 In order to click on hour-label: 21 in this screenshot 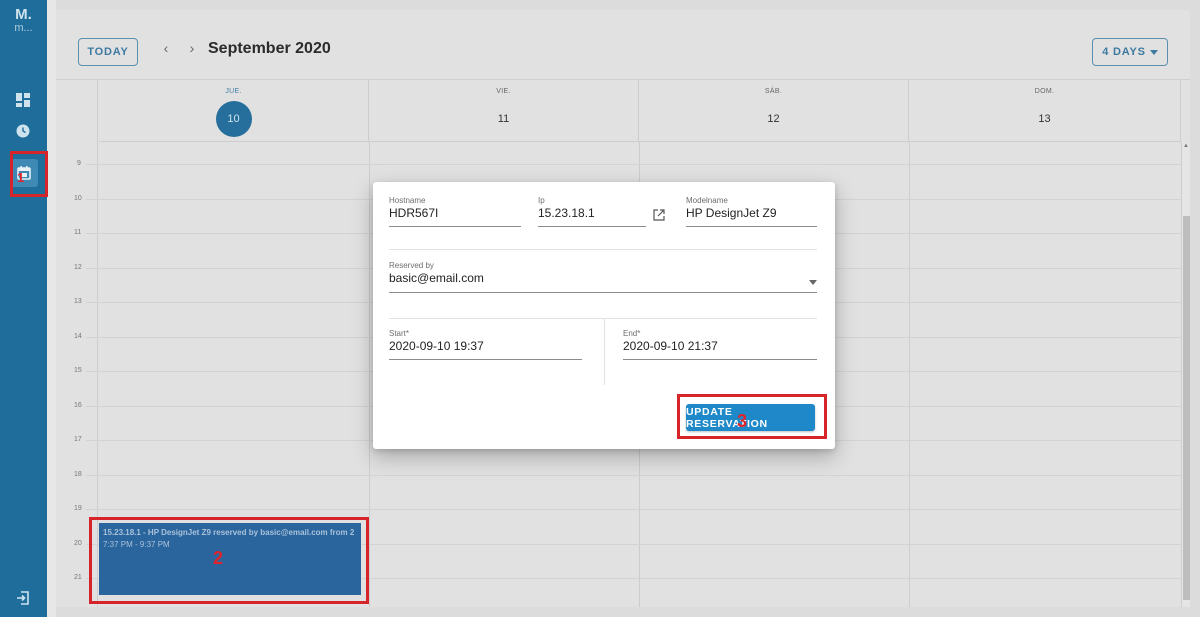, I will do `click(78, 577)`.